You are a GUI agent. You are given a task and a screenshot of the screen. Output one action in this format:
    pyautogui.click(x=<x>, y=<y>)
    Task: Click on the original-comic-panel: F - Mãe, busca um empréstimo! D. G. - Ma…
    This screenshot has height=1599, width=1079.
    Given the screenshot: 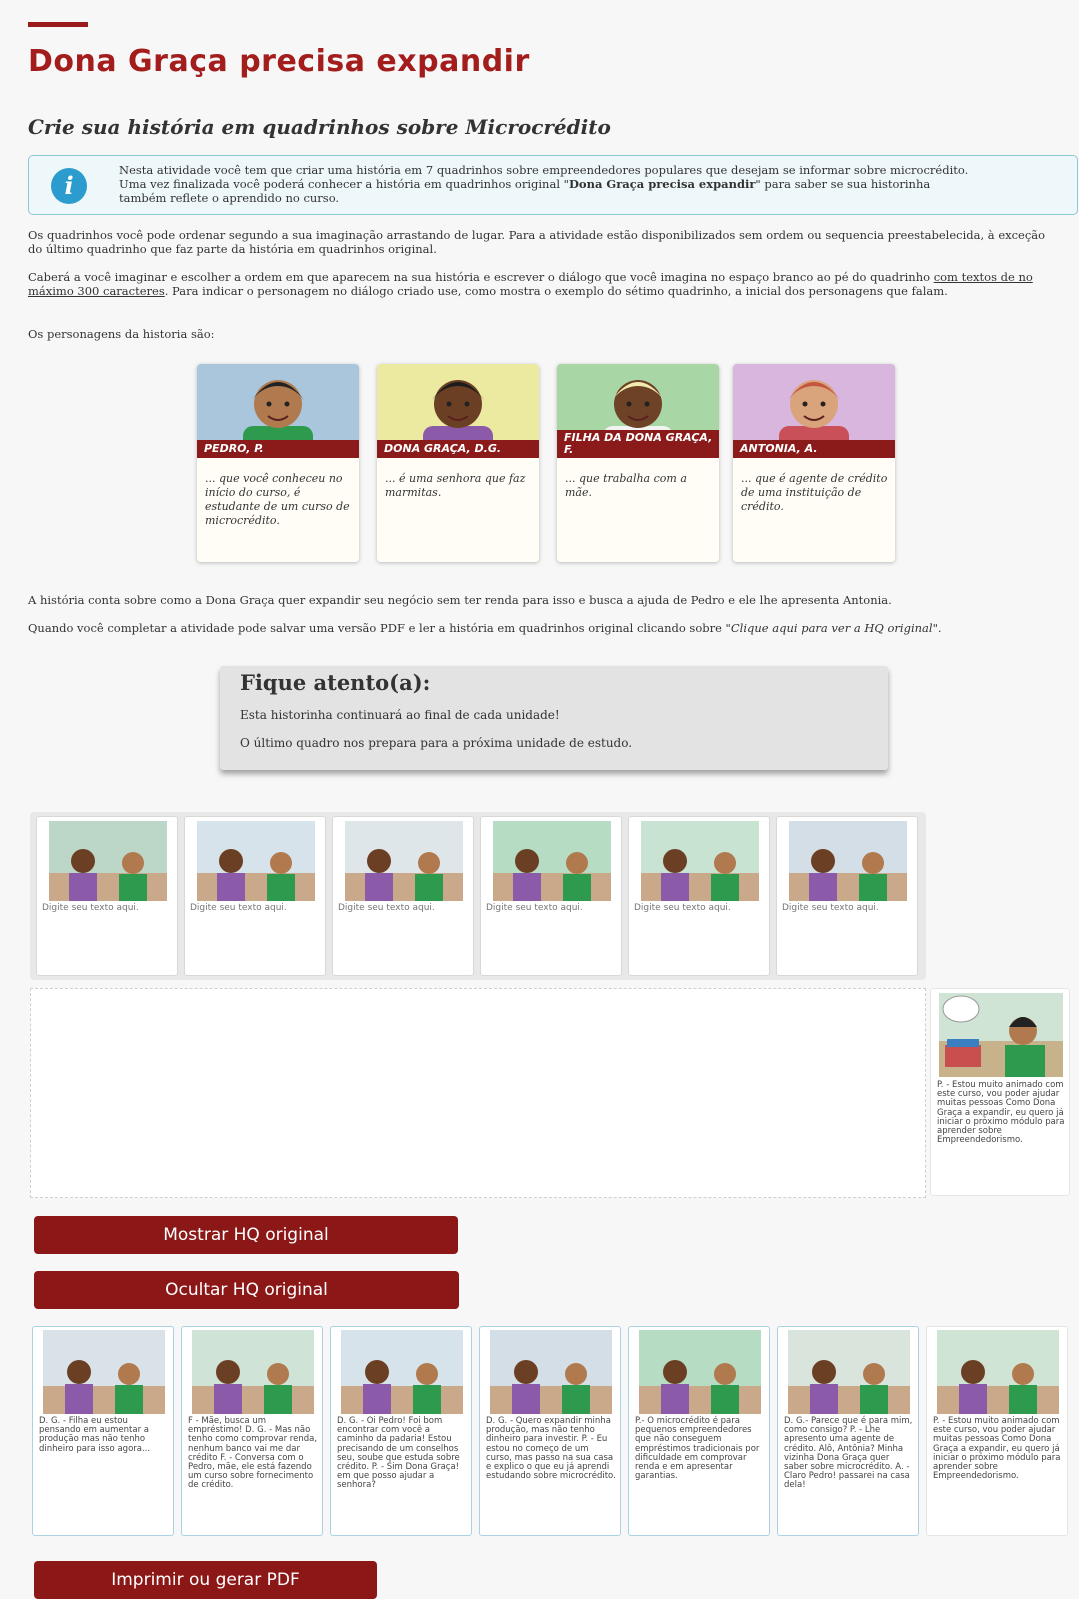 What is the action you would take?
    pyautogui.click(x=252, y=1431)
    